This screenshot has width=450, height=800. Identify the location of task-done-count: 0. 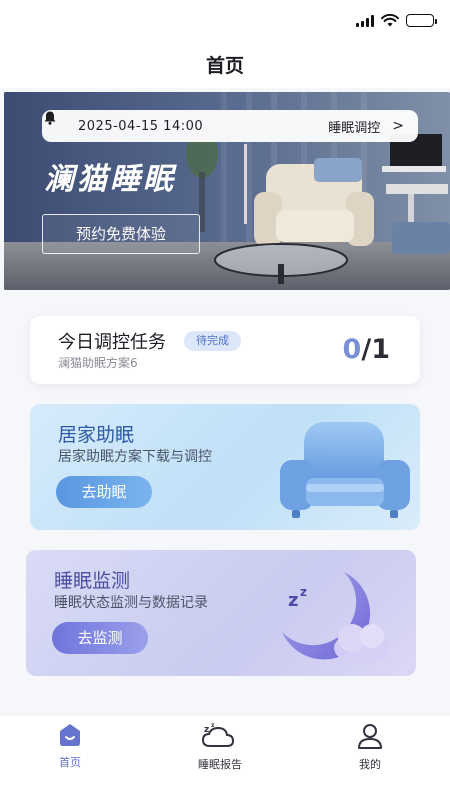
(352, 349).